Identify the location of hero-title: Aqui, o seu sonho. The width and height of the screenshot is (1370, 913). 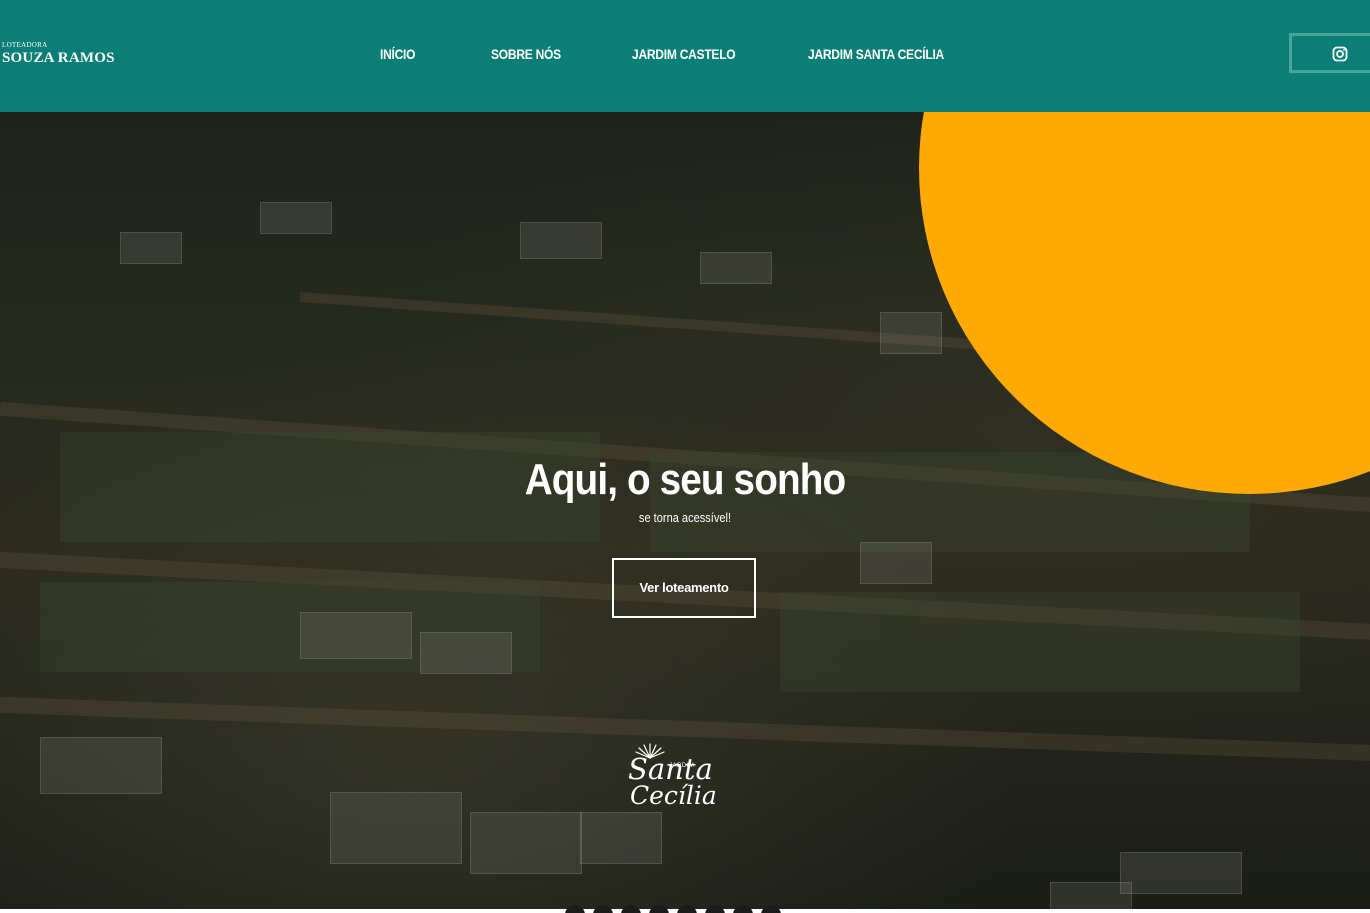
(685, 479).